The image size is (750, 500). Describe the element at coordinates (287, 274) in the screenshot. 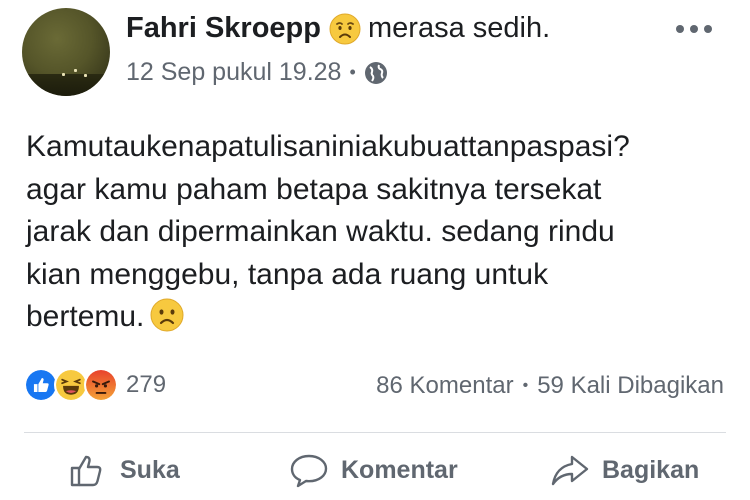

I see `post-line: kian menggebu, tanpa ada ruang untuk` at that location.